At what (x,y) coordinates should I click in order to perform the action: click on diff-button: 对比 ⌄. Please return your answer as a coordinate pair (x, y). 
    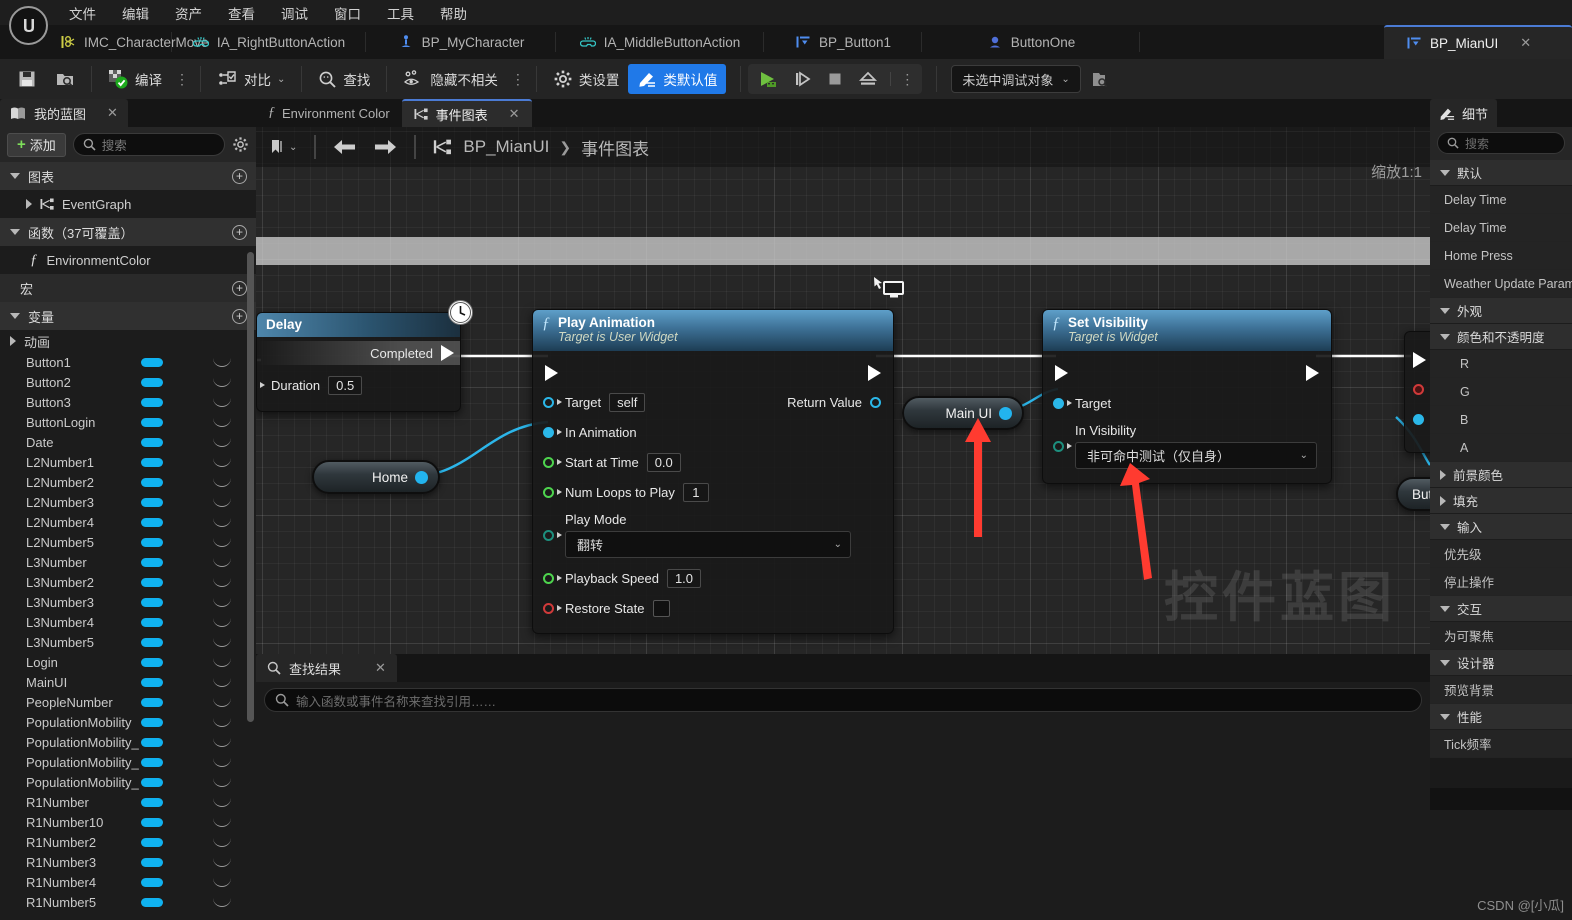
    Looking at the image, I should click on (251, 79).